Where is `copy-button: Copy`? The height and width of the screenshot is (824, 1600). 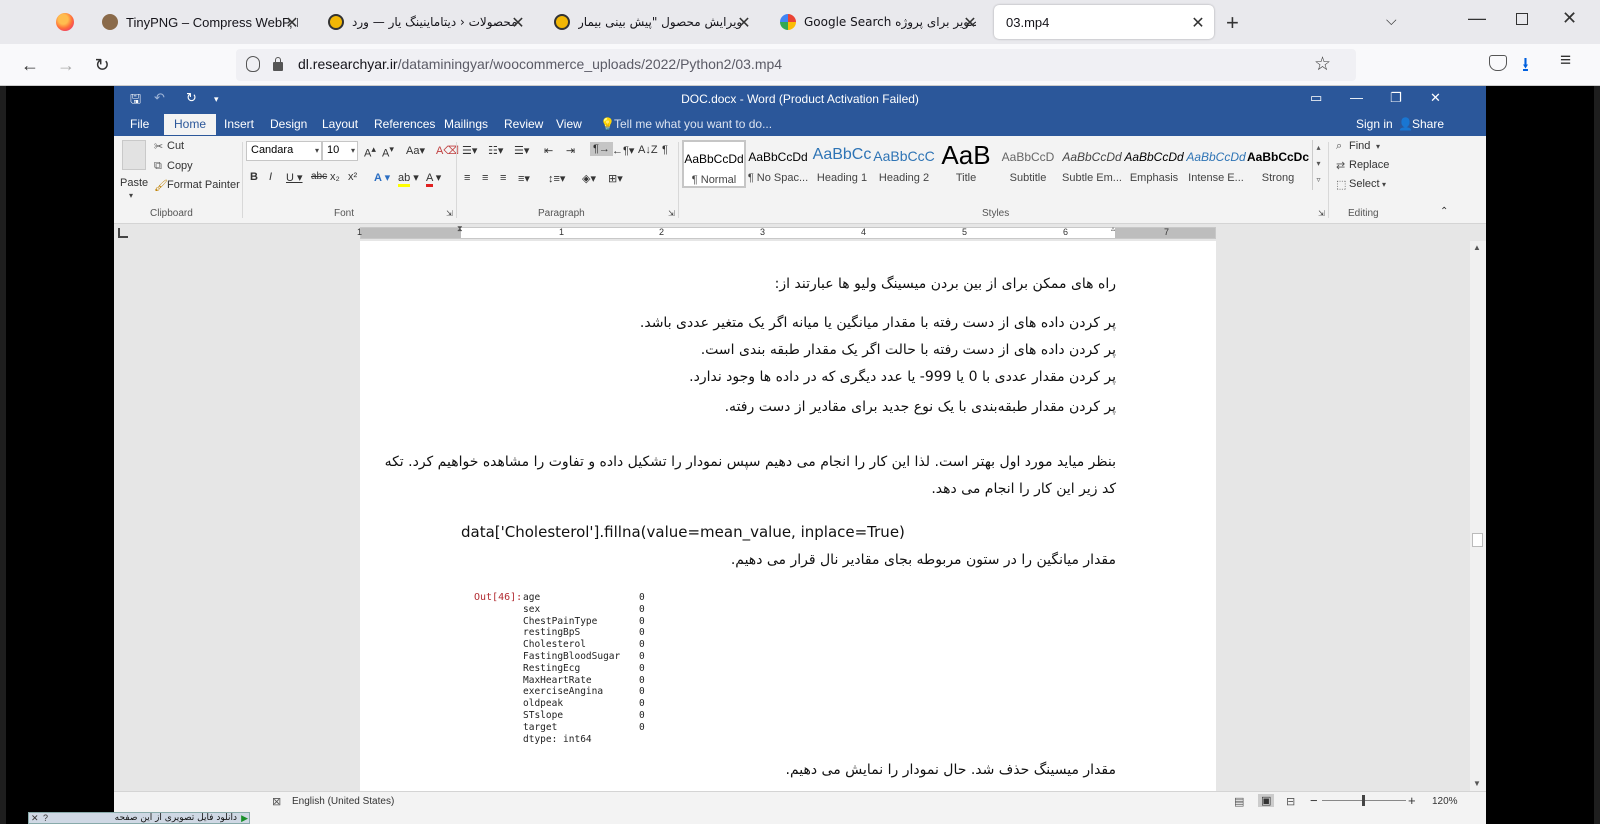 copy-button: Copy is located at coordinates (180, 166).